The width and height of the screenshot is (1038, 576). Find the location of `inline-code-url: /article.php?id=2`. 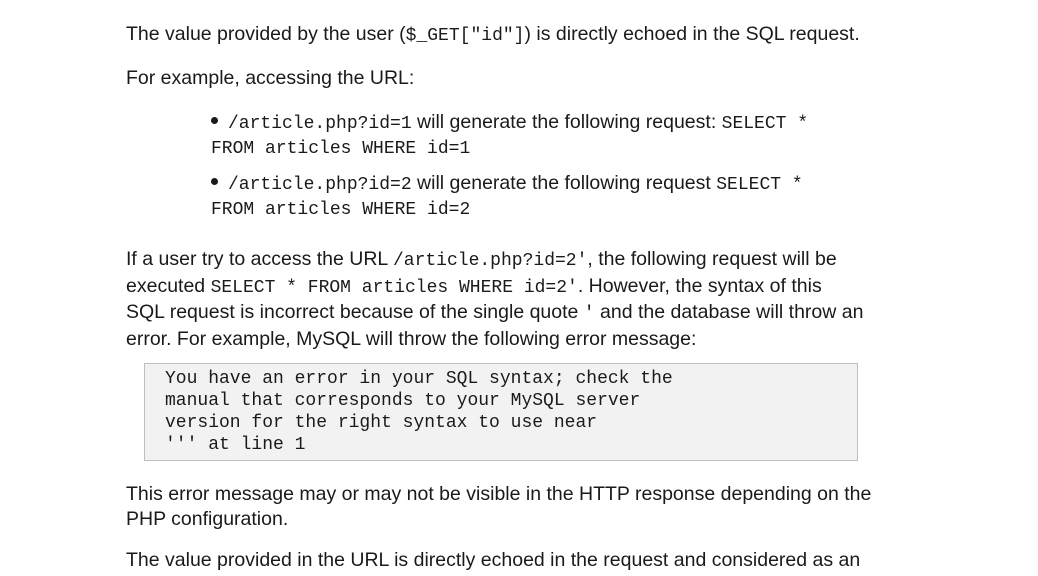

inline-code-url: /article.php?id=2 is located at coordinates (320, 185).